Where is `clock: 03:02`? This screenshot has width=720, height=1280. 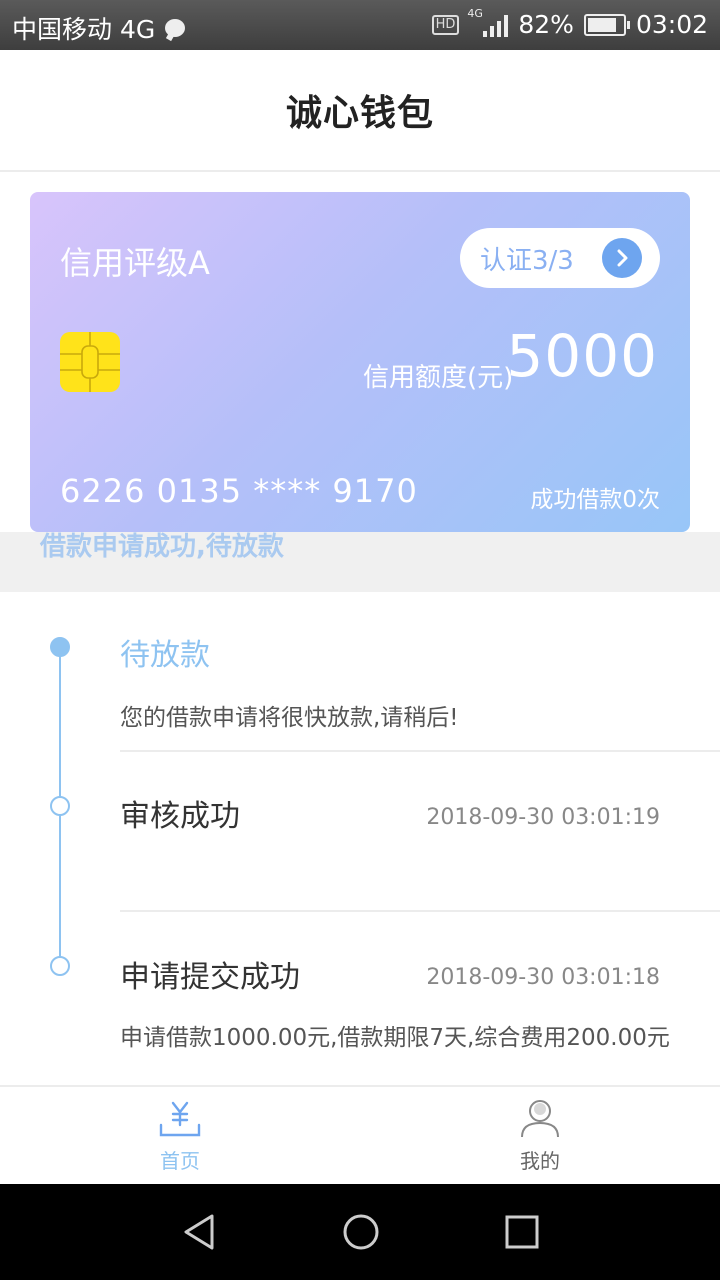
clock: 03:02 is located at coordinates (671, 24).